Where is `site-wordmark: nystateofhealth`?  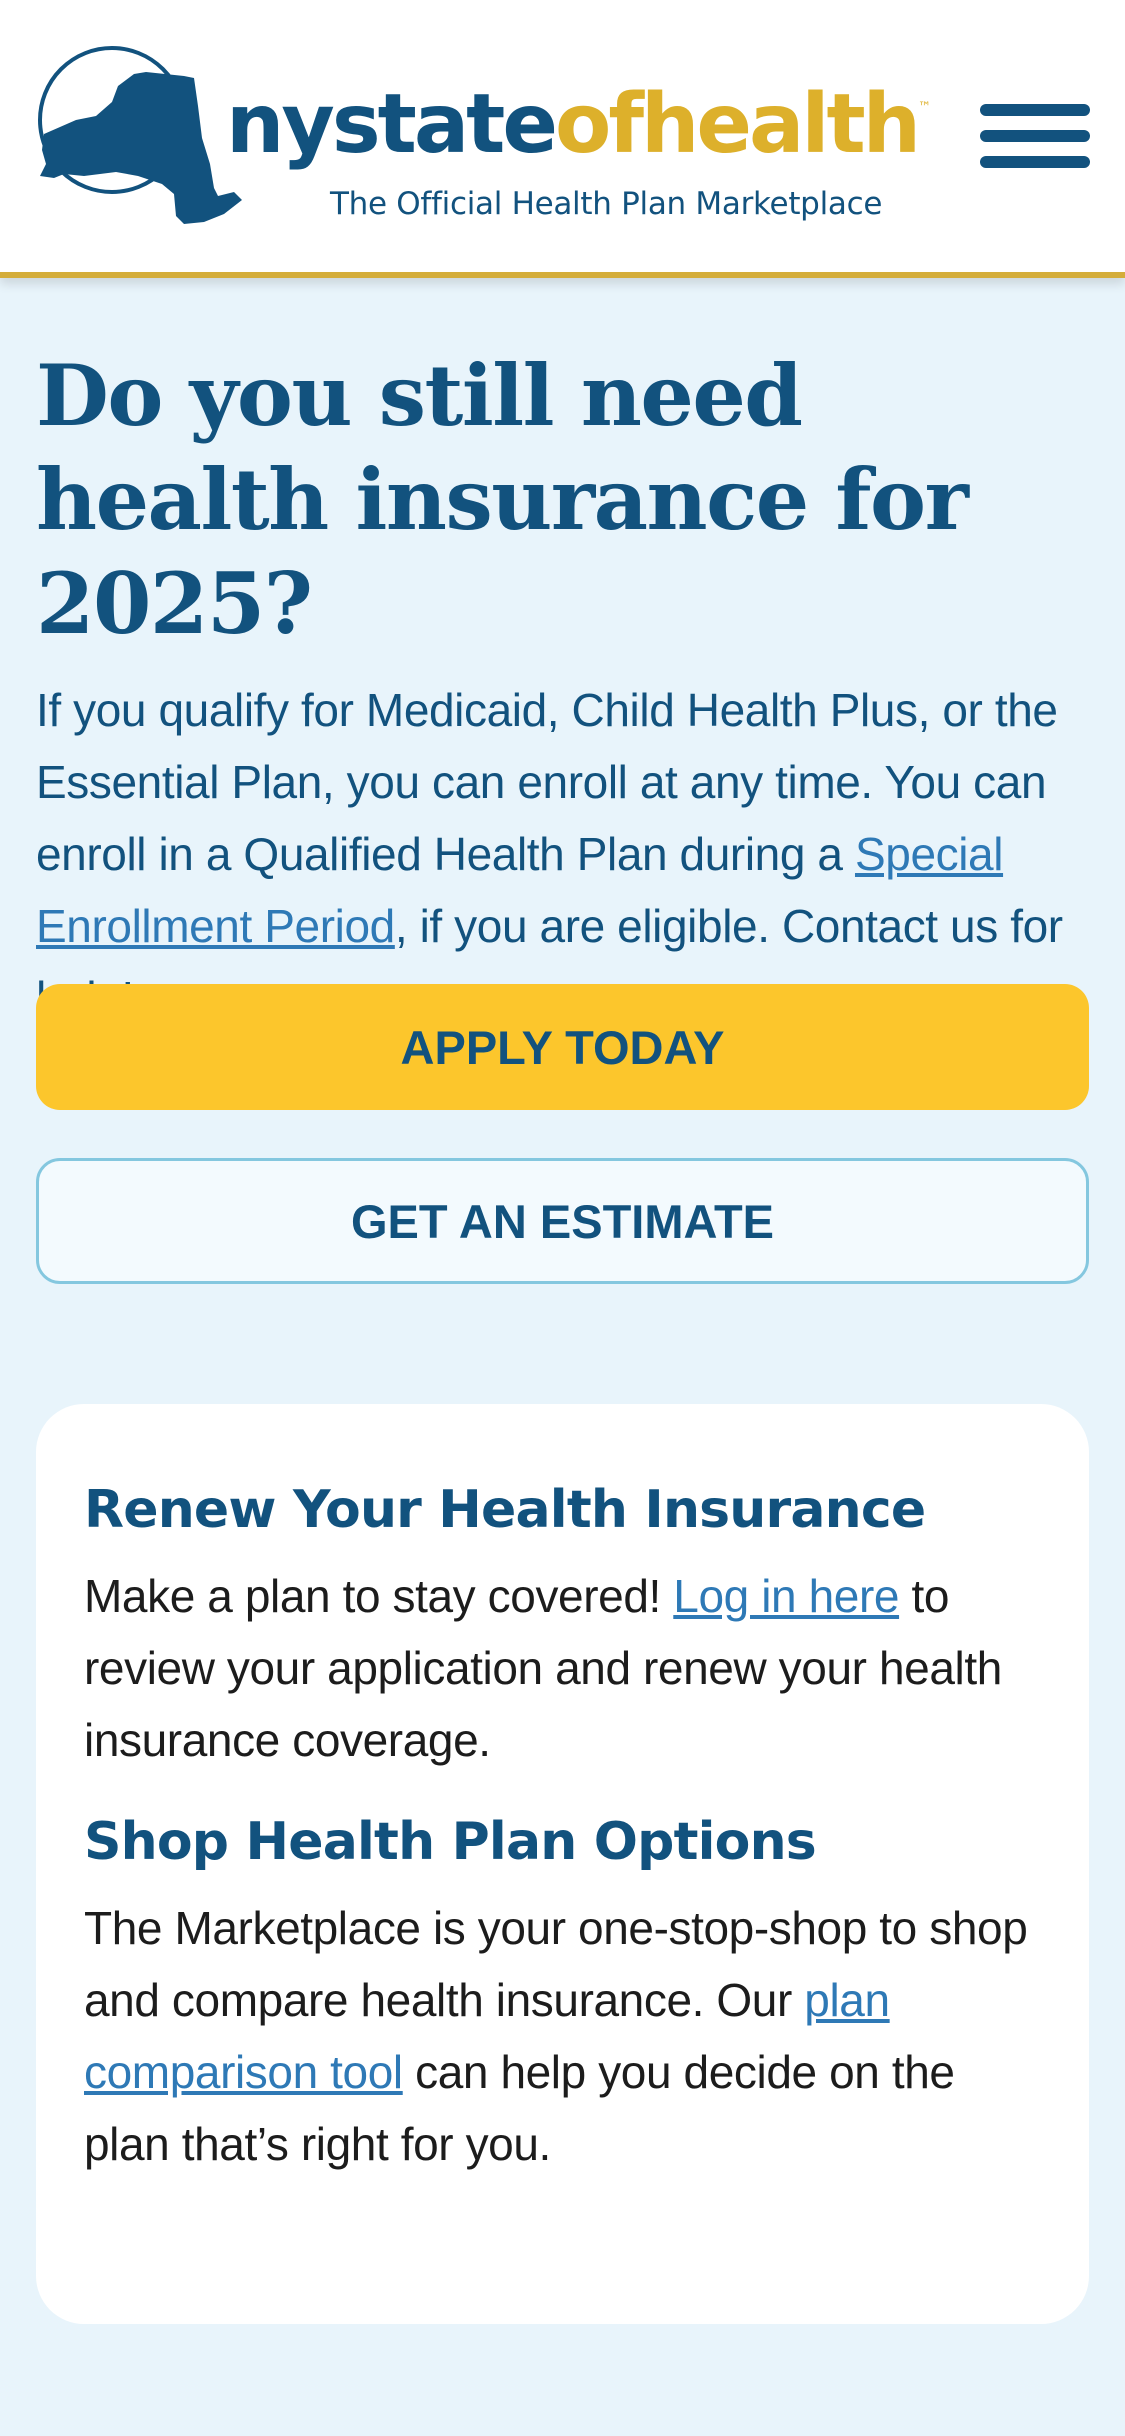
site-wordmark: nystateofhealth is located at coordinates (573, 125).